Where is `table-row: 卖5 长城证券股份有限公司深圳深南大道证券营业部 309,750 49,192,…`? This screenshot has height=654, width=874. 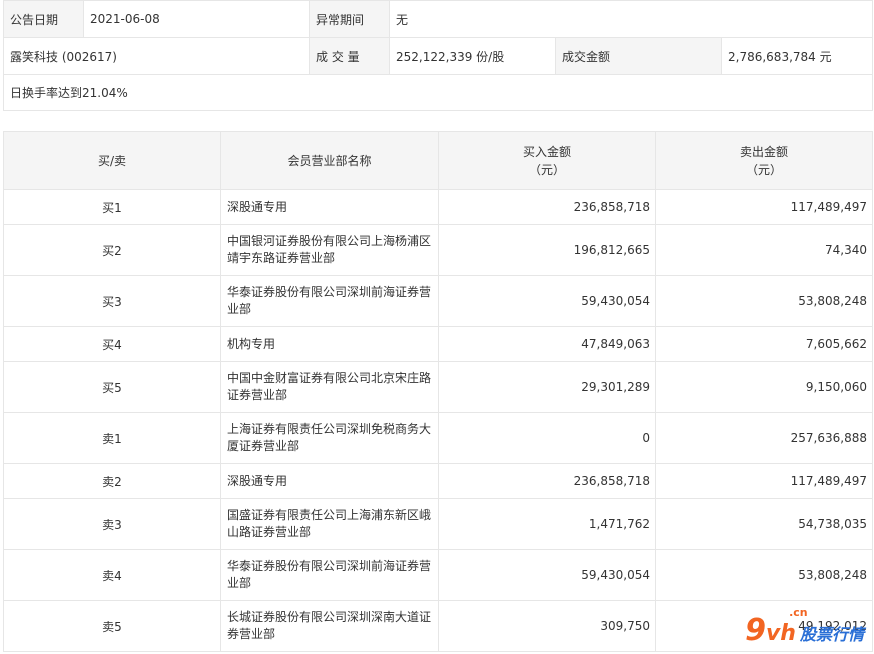
table-row: 卖5 长城证券股份有限公司深圳深南大道证券营业部 309,750 49,192,… is located at coordinates (438, 626).